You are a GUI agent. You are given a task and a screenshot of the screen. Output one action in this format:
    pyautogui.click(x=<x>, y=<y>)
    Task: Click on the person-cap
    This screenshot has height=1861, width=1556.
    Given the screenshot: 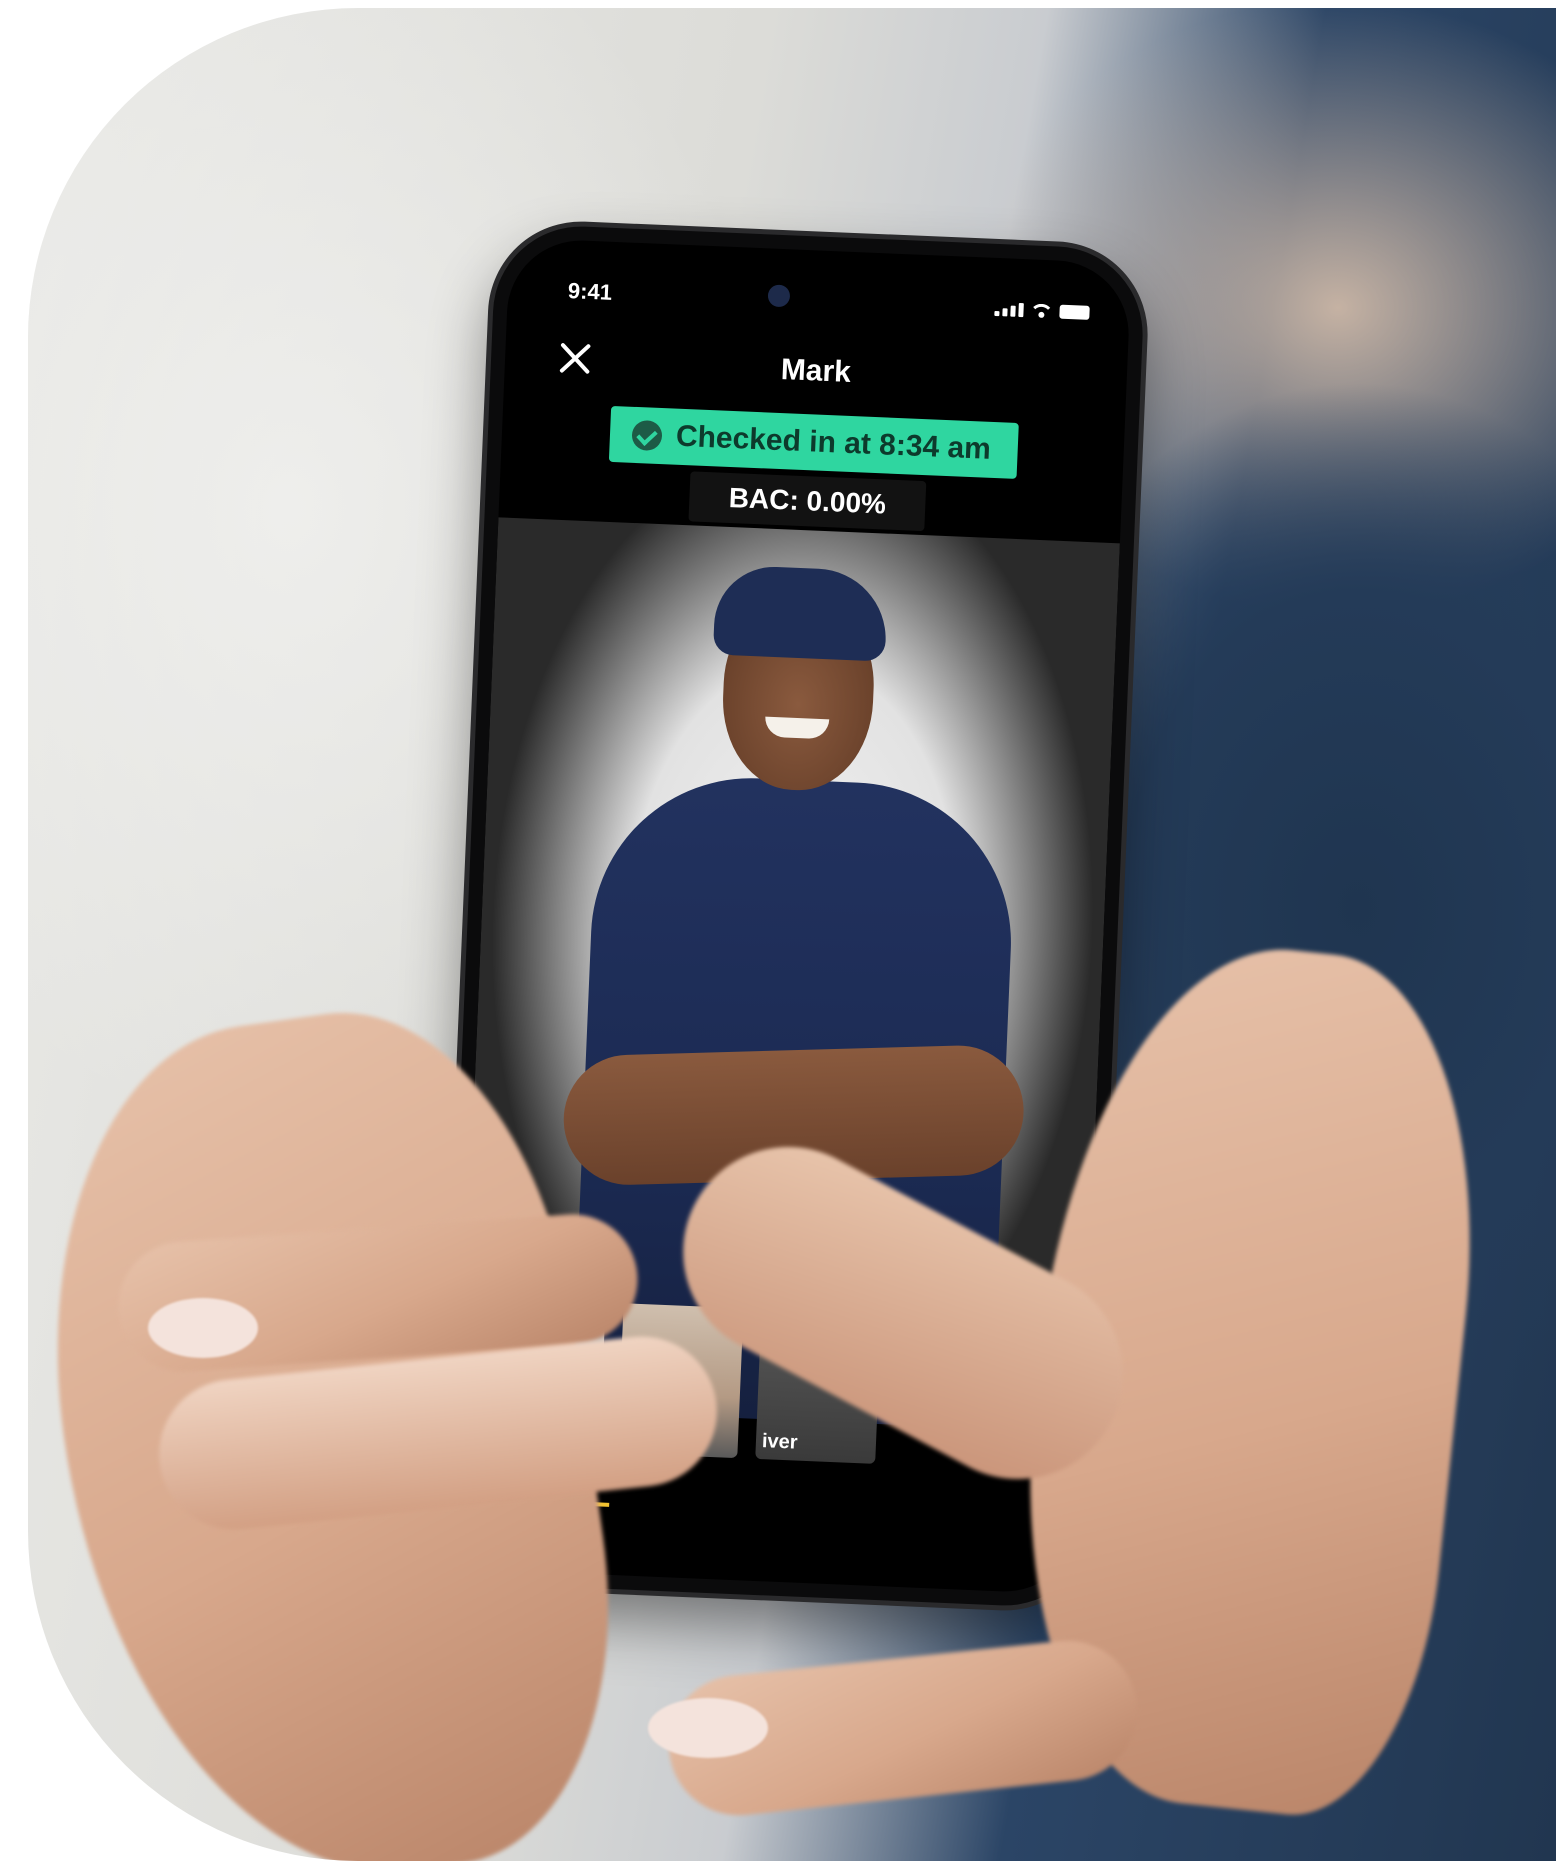 What is the action you would take?
    pyautogui.click(x=800, y=613)
    